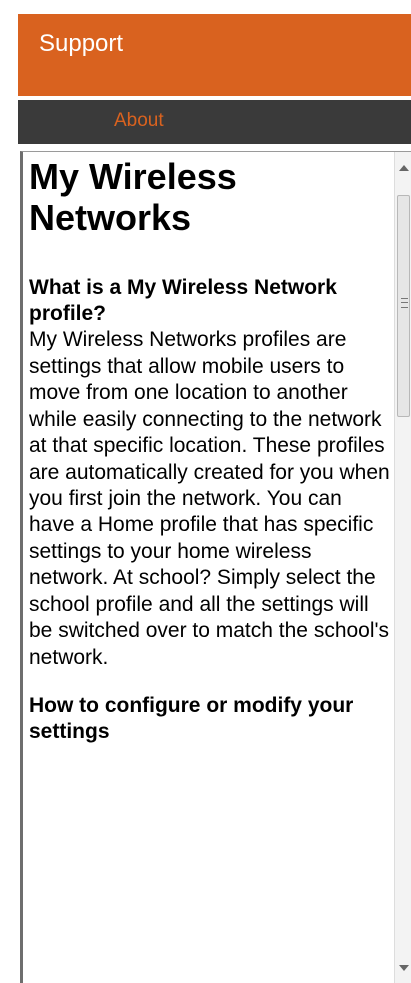  What do you see at coordinates (404, 303) in the screenshot?
I see `grip-icon` at bounding box center [404, 303].